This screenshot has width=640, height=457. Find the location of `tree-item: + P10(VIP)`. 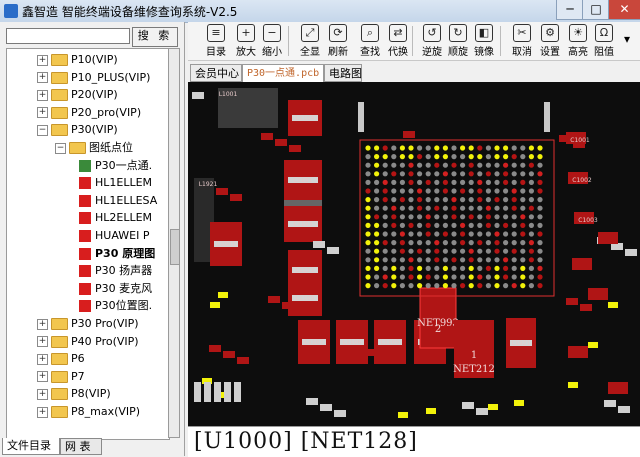

tree-item: + P10(VIP) is located at coordinates (77, 60).